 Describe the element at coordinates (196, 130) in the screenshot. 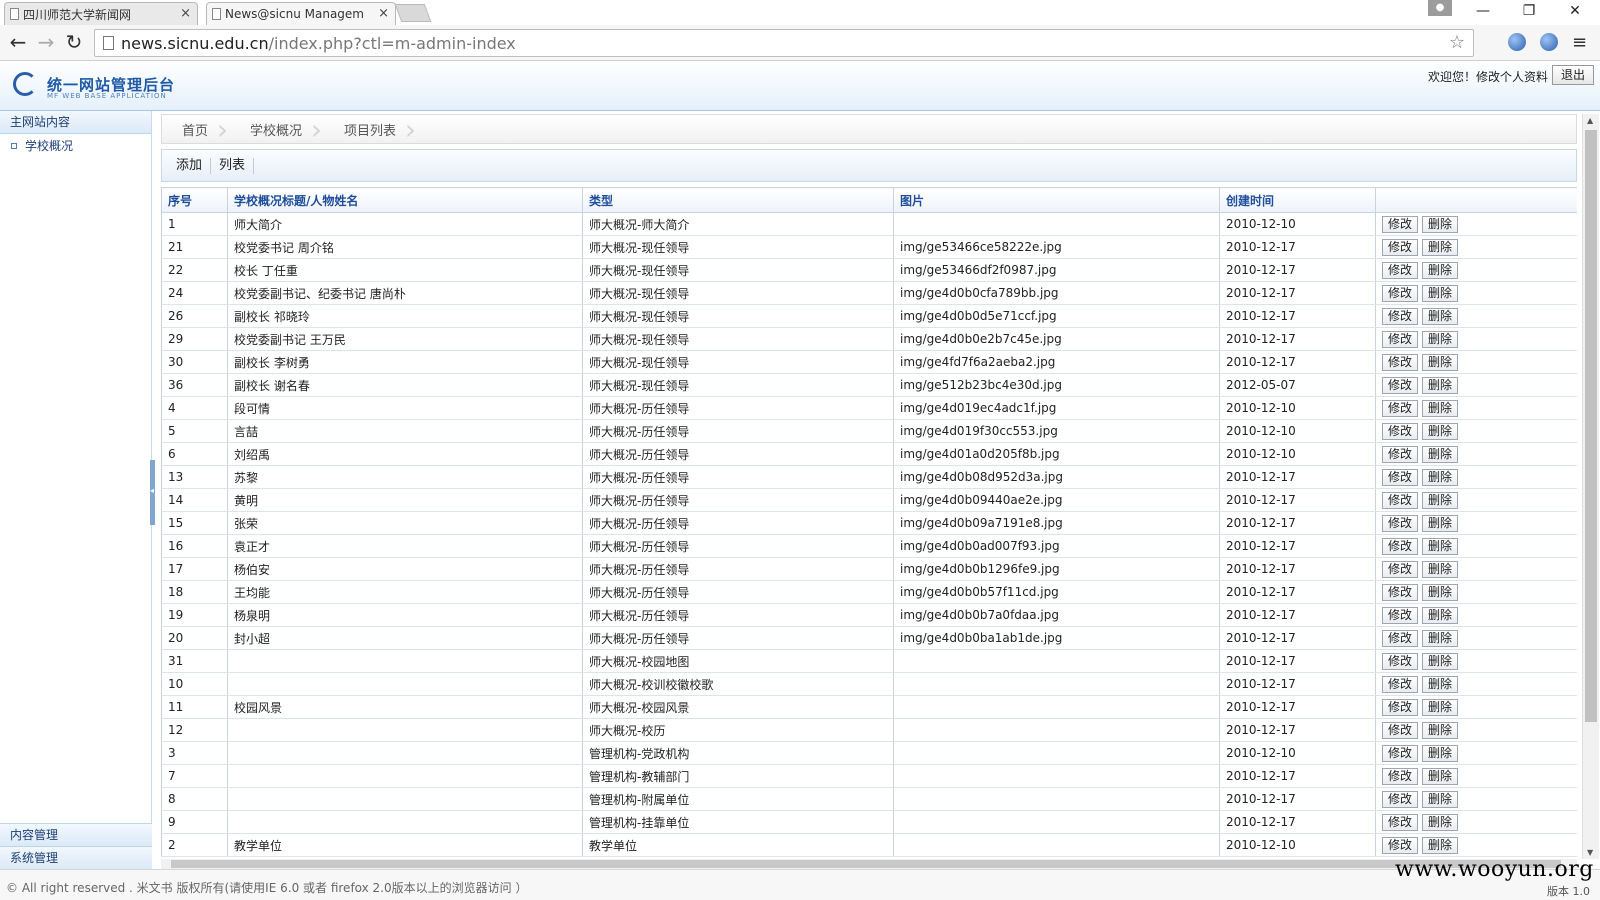

I see `breadcrumb-home: 首页` at that location.